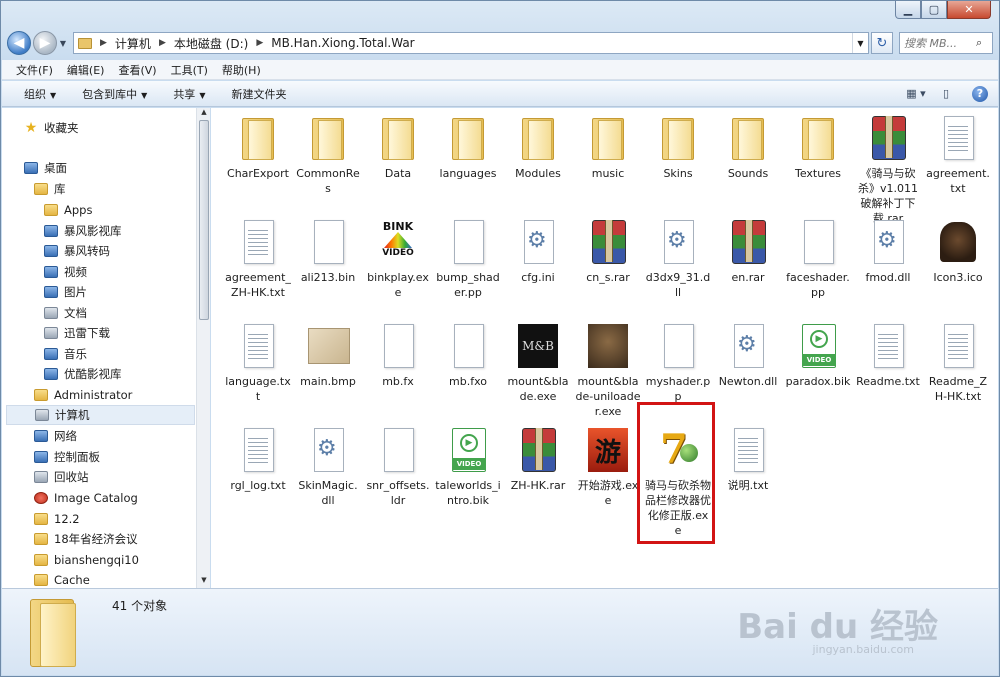 This screenshot has width=1000, height=677. I want to click on file-item: cfg.ini, so click(538, 270).